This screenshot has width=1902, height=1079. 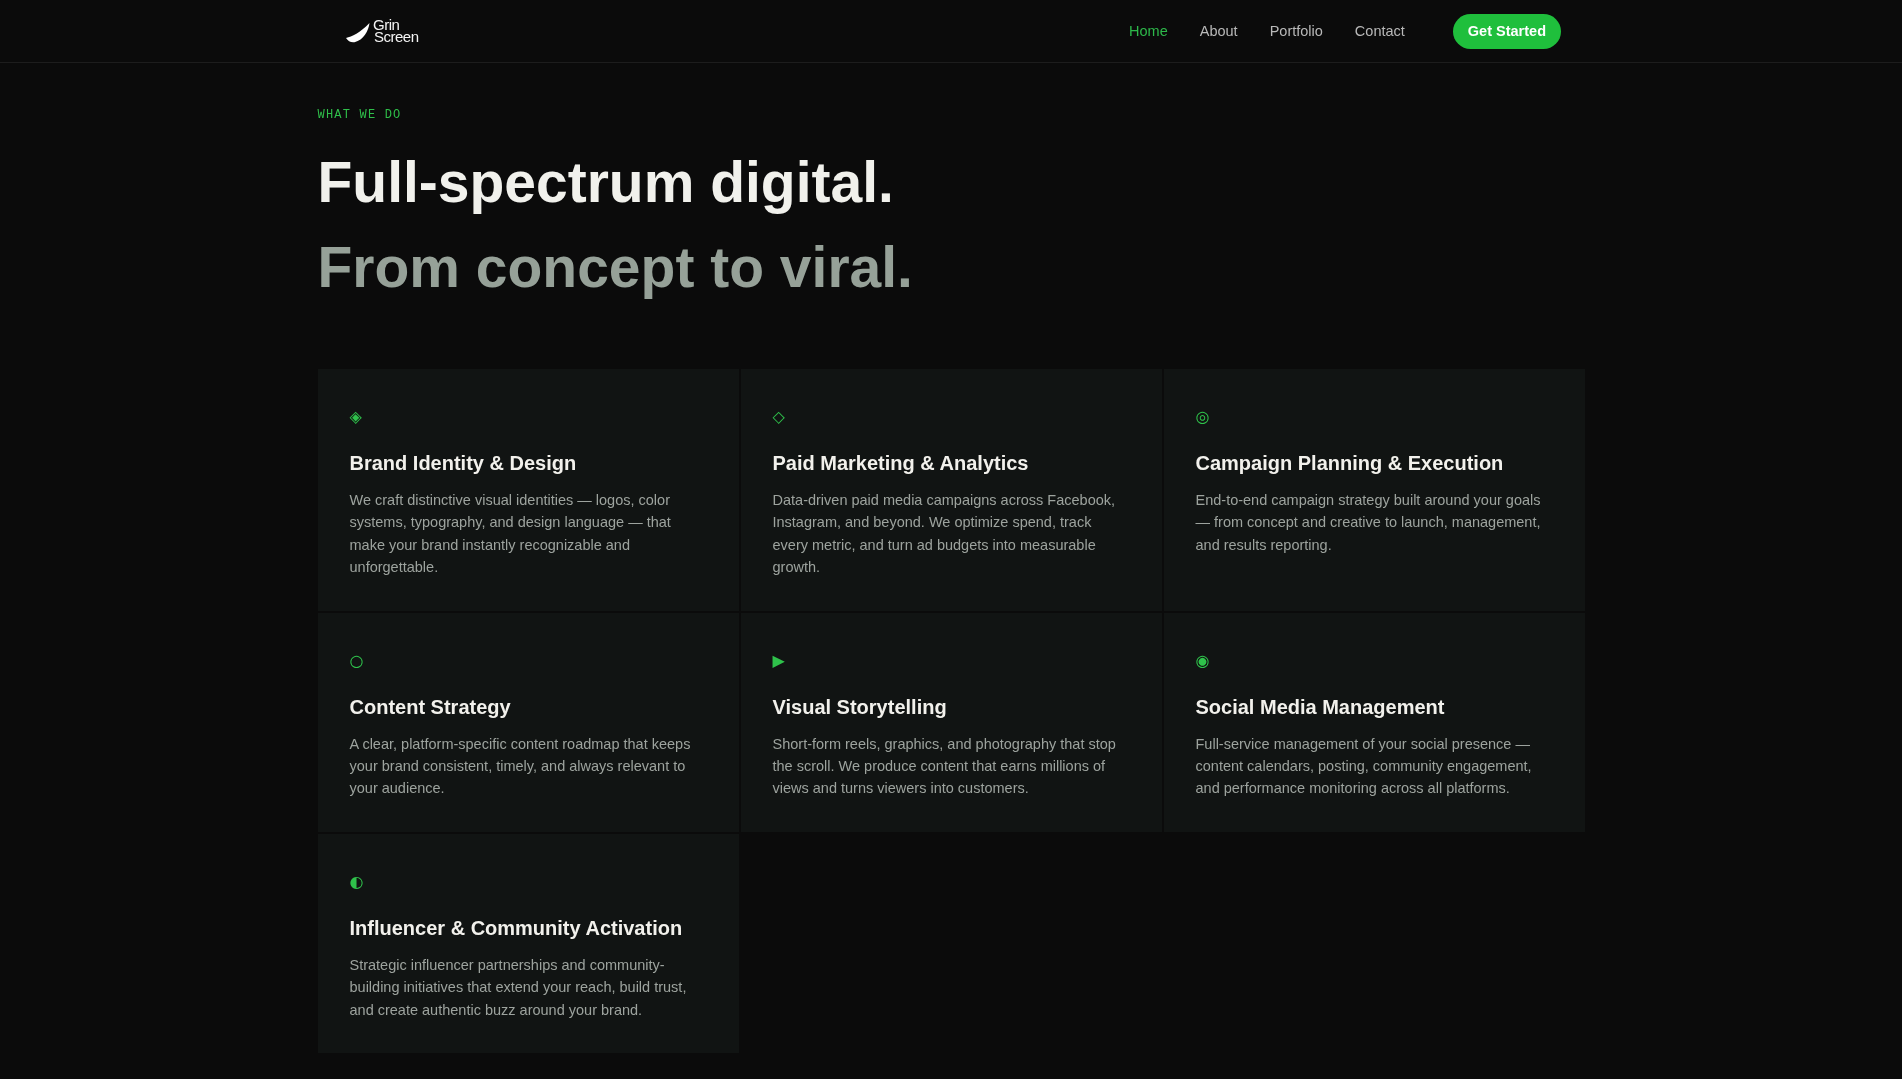 What do you see at coordinates (1379, 31) in the screenshot?
I see `nav-link: Contact` at bounding box center [1379, 31].